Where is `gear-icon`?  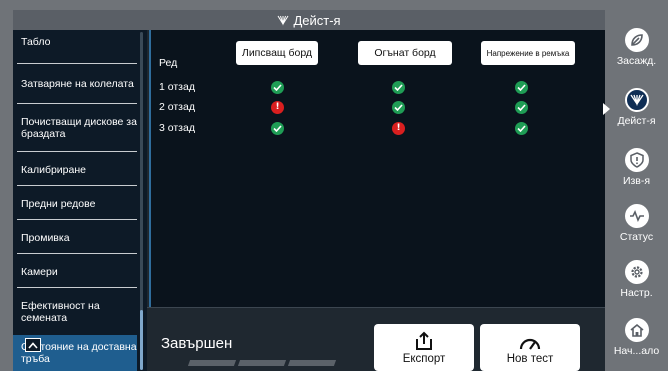 gear-icon is located at coordinates (636, 272).